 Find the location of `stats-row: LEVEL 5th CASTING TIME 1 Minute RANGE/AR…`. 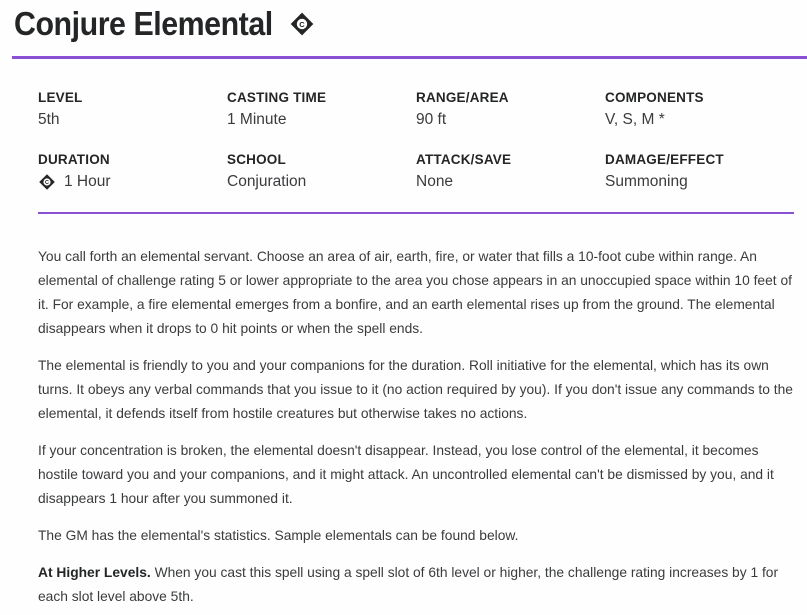

stats-row: LEVEL 5th CASTING TIME 1 Minute RANGE/AR… is located at coordinates (416, 121).